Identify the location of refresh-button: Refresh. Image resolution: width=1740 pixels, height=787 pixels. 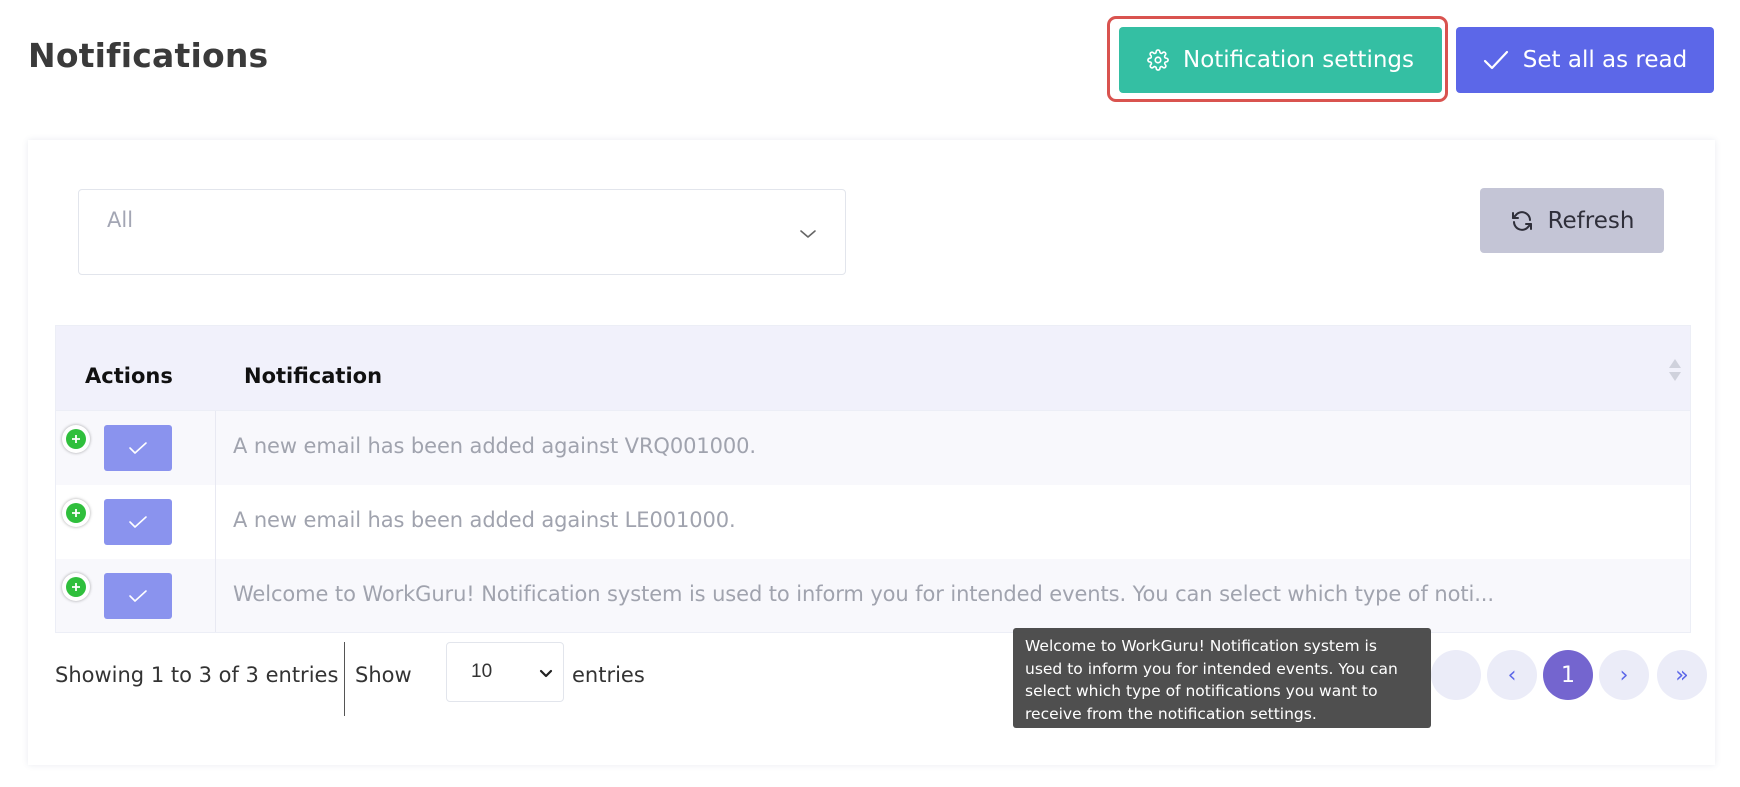
(1572, 220).